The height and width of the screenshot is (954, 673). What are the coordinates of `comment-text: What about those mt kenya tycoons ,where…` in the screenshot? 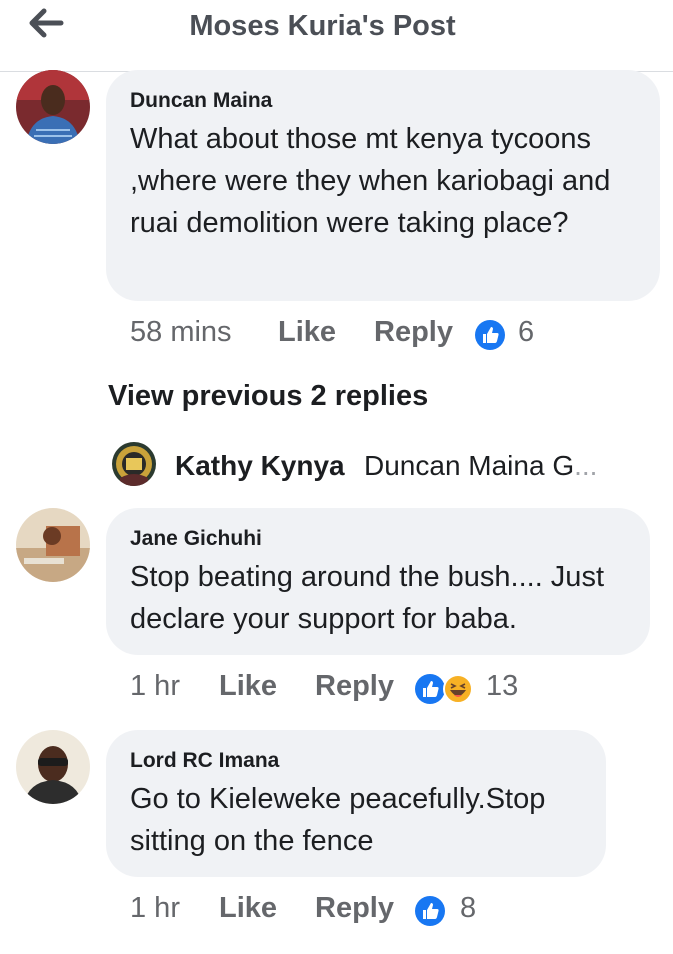 It's located at (370, 181).